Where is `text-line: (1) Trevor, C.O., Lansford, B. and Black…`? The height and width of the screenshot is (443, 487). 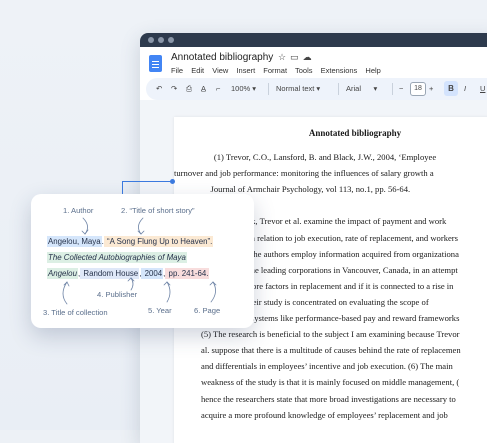 text-line: (1) Trevor, C.O., Lansford, B. and Black… is located at coordinates (319, 157).